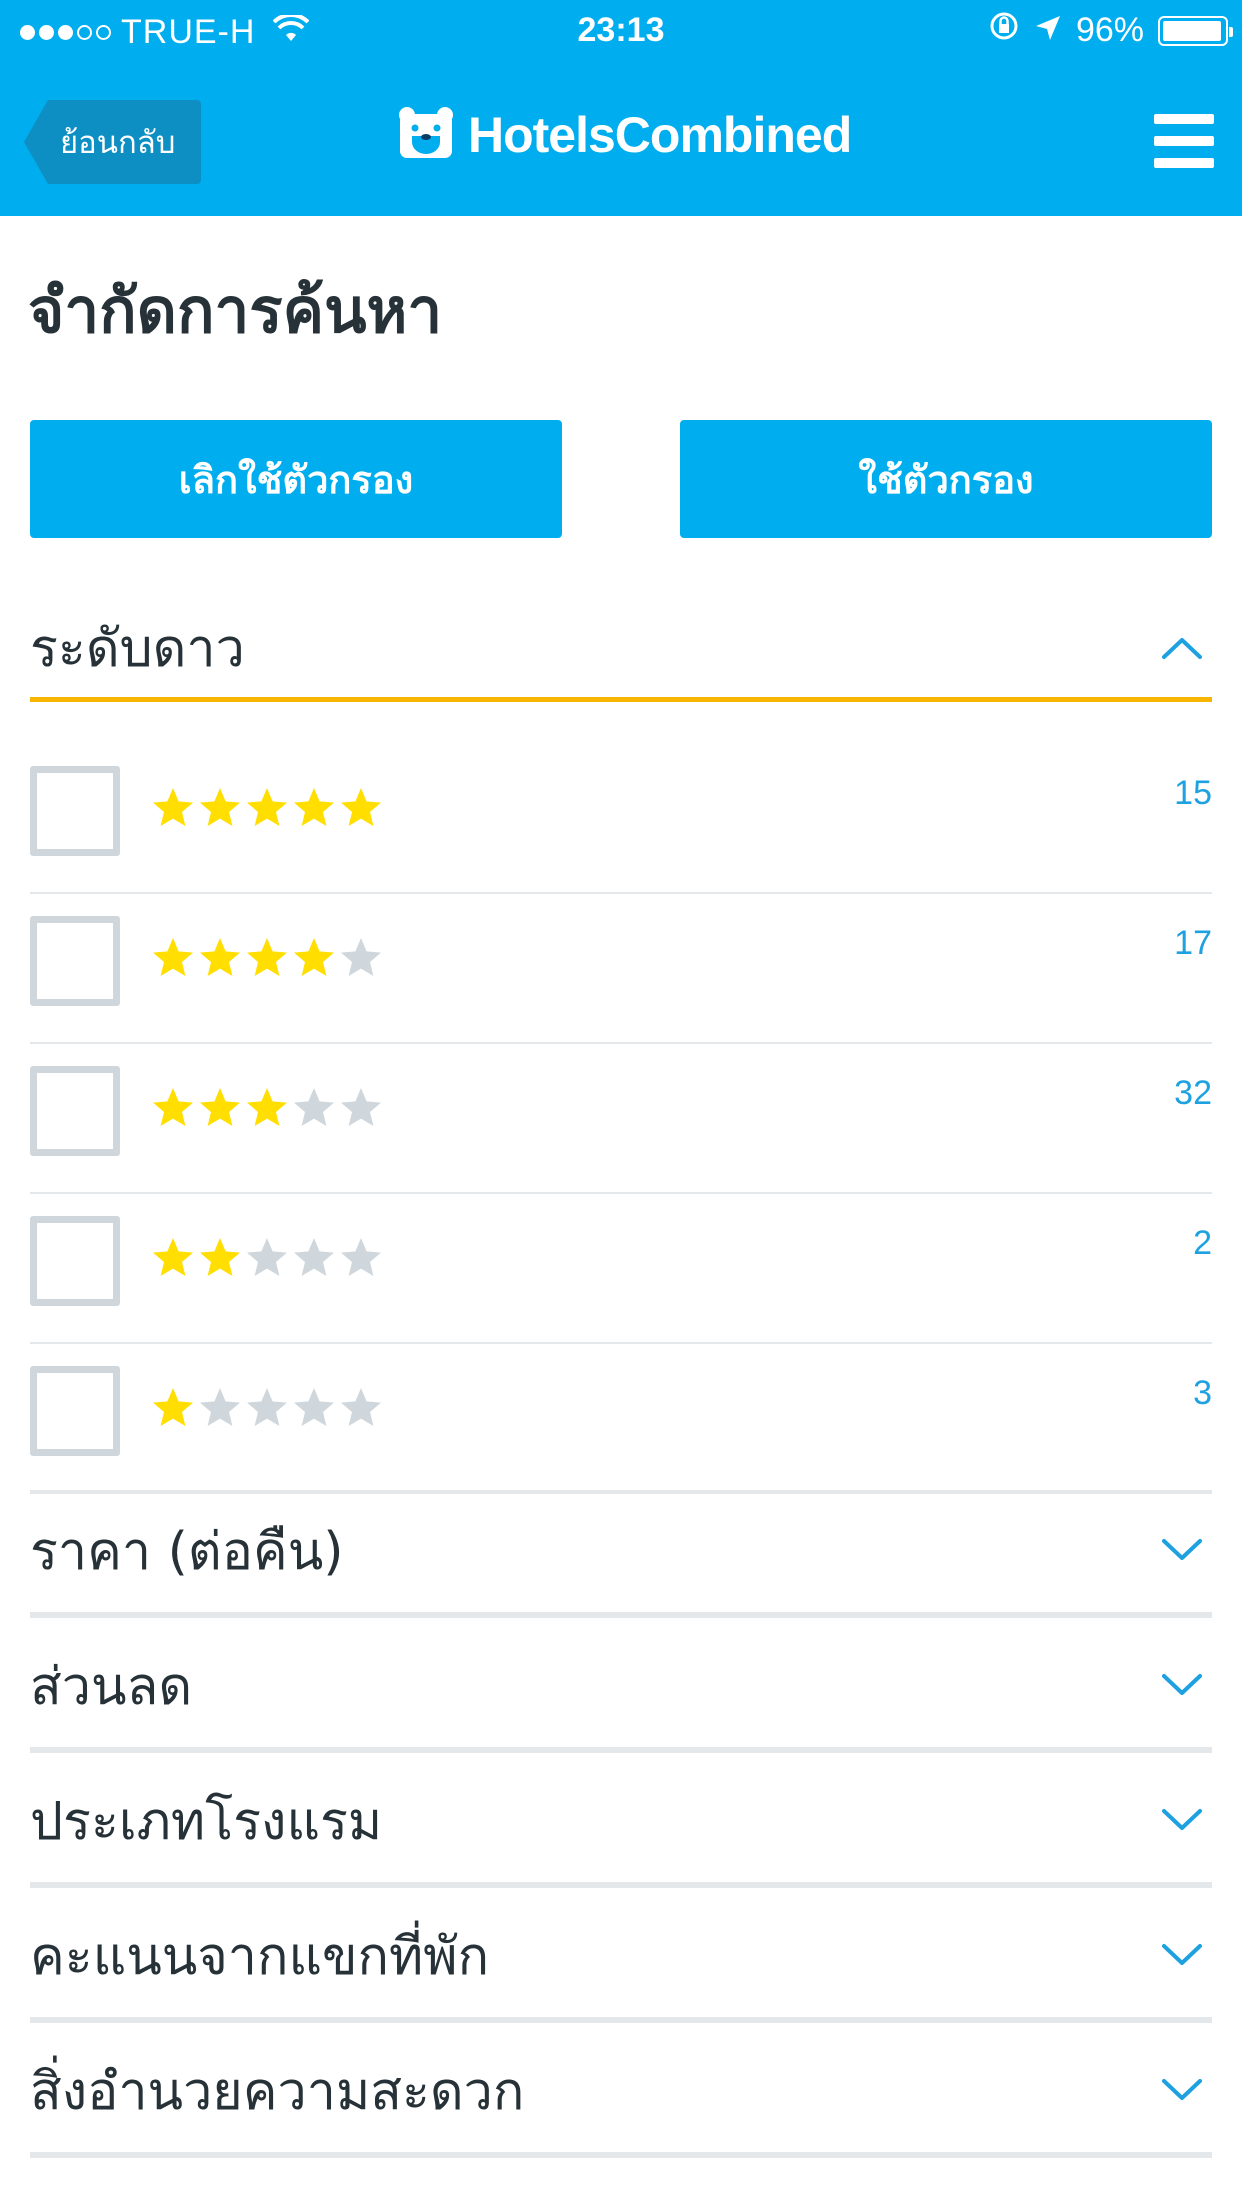  Describe the element at coordinates (621, 1269) in the screenshot. I see `star-rating-row-2: 2` at that location.